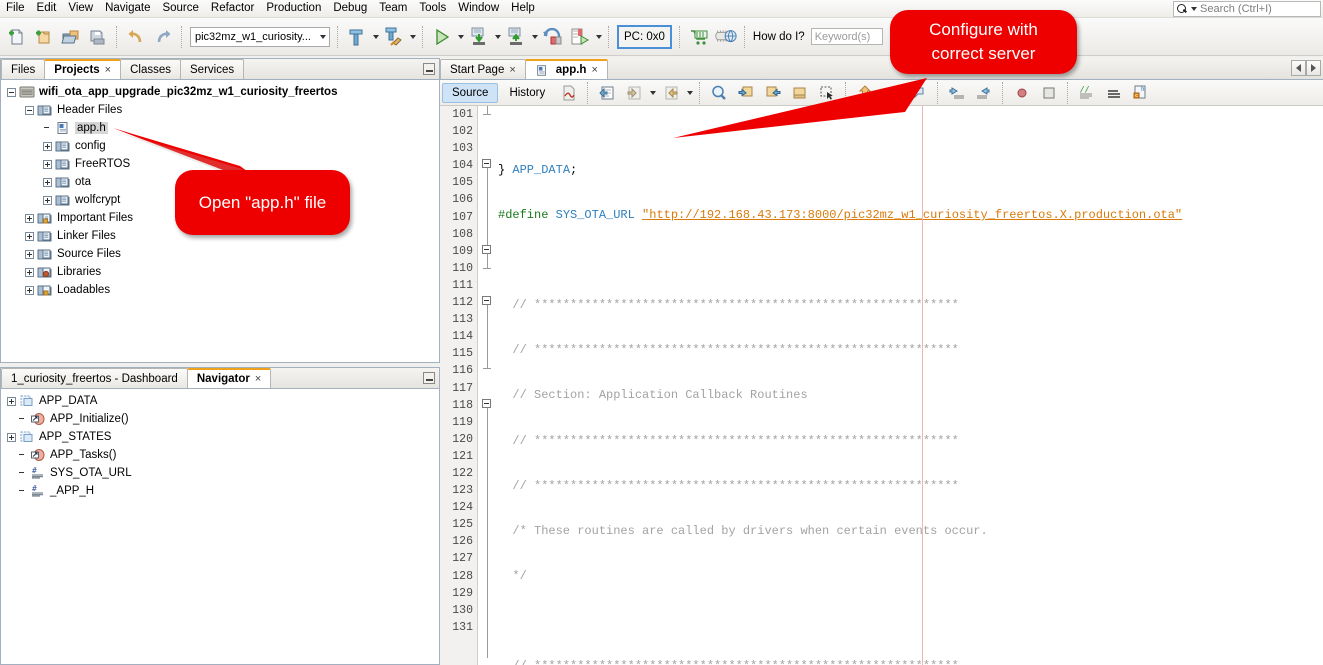 This screenshot has width=1323, height=665. What do you see at coordinates (429, 378) in the screenshot?
I see `navigator-minimize-button` at bounding box center [429, 378].